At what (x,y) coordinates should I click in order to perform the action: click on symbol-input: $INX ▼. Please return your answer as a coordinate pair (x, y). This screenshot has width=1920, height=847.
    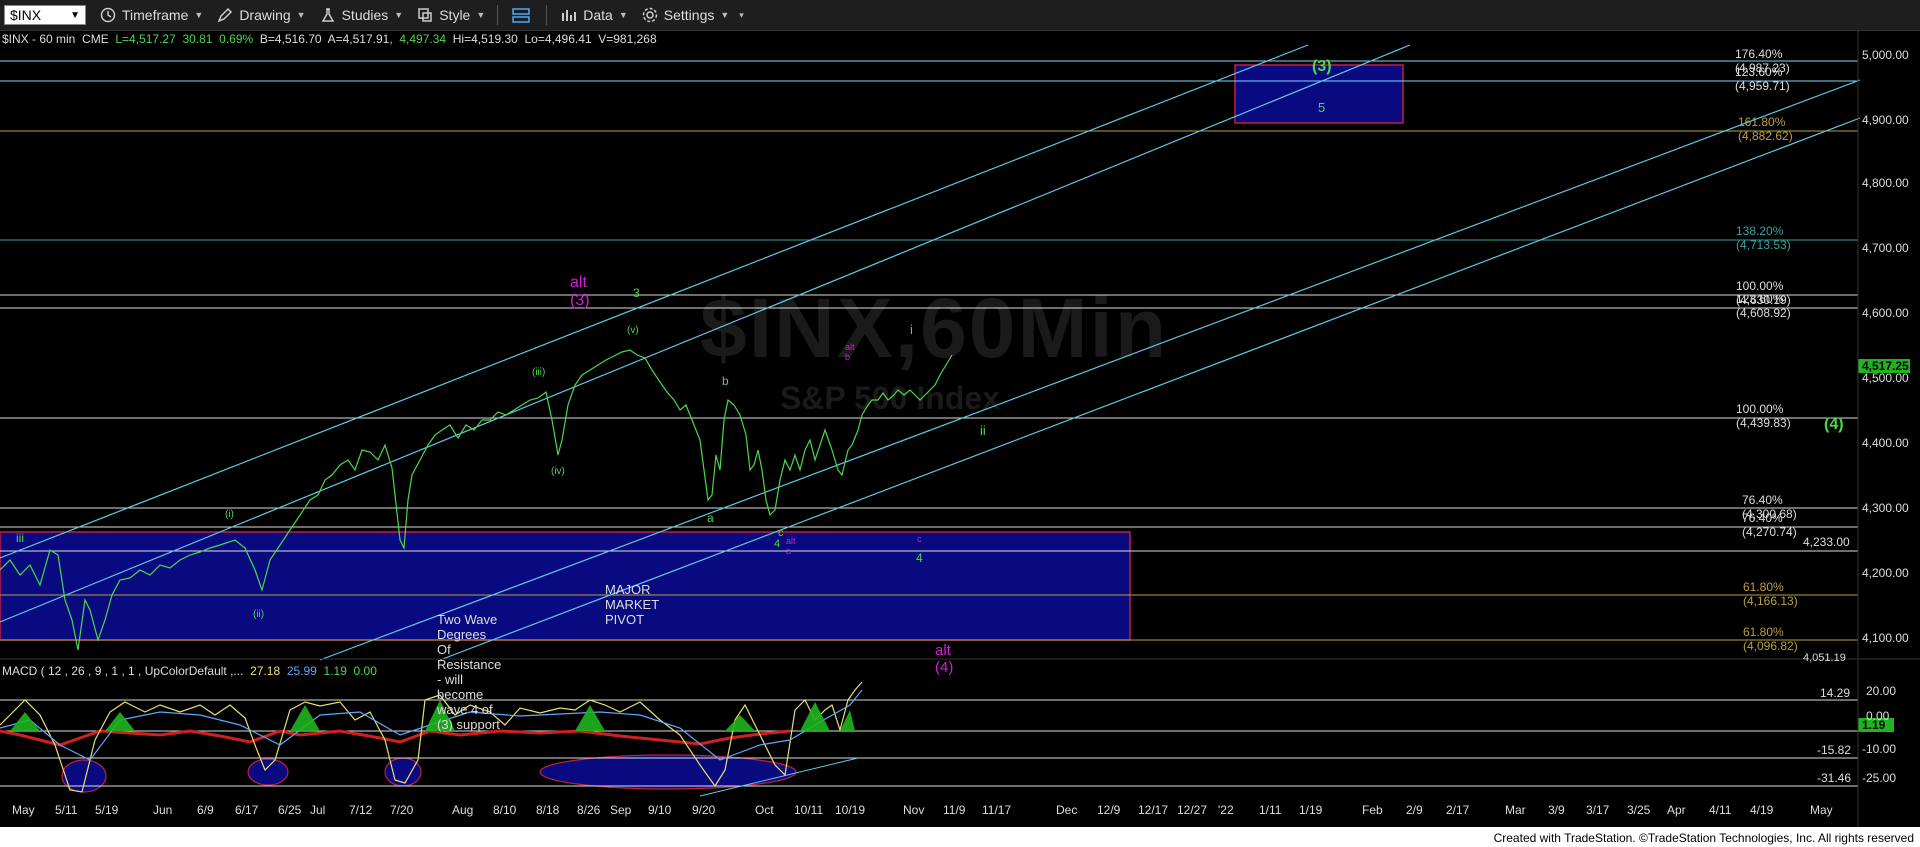
    Looking at the image, I should click on (45, 15).